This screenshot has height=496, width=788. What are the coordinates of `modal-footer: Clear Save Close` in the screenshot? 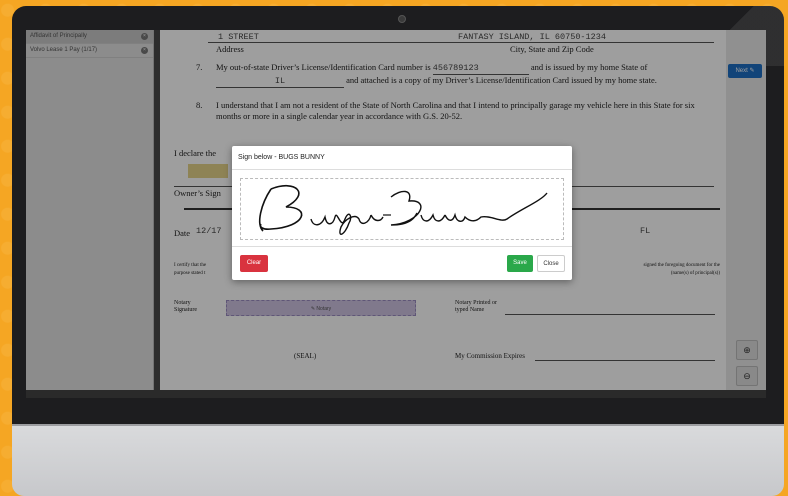 It's located at (402, 263).